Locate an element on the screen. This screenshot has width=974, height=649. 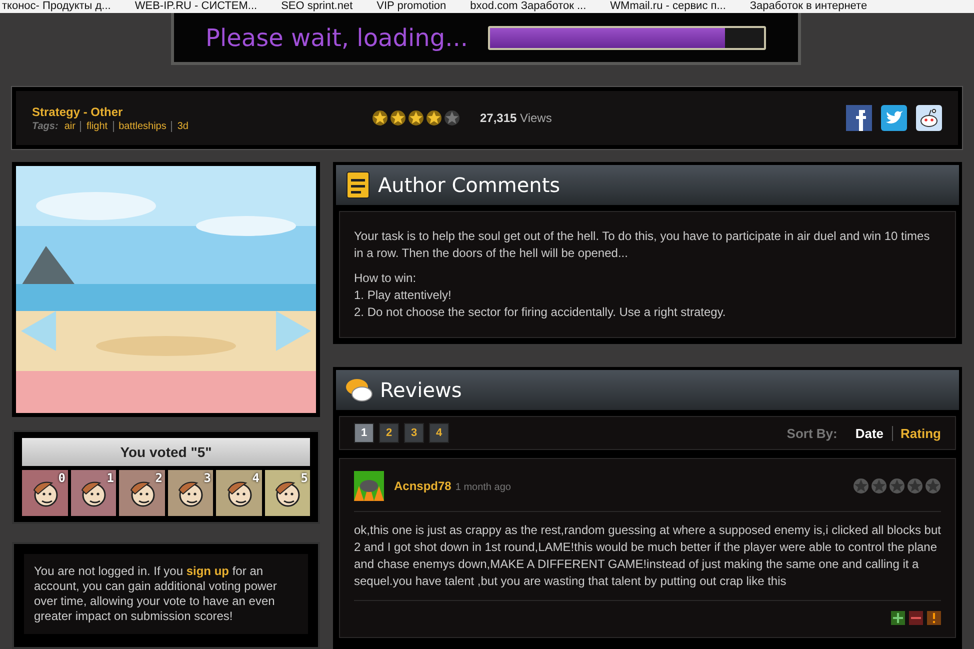
tag-link: battleships is located at coordinates (142, 126).